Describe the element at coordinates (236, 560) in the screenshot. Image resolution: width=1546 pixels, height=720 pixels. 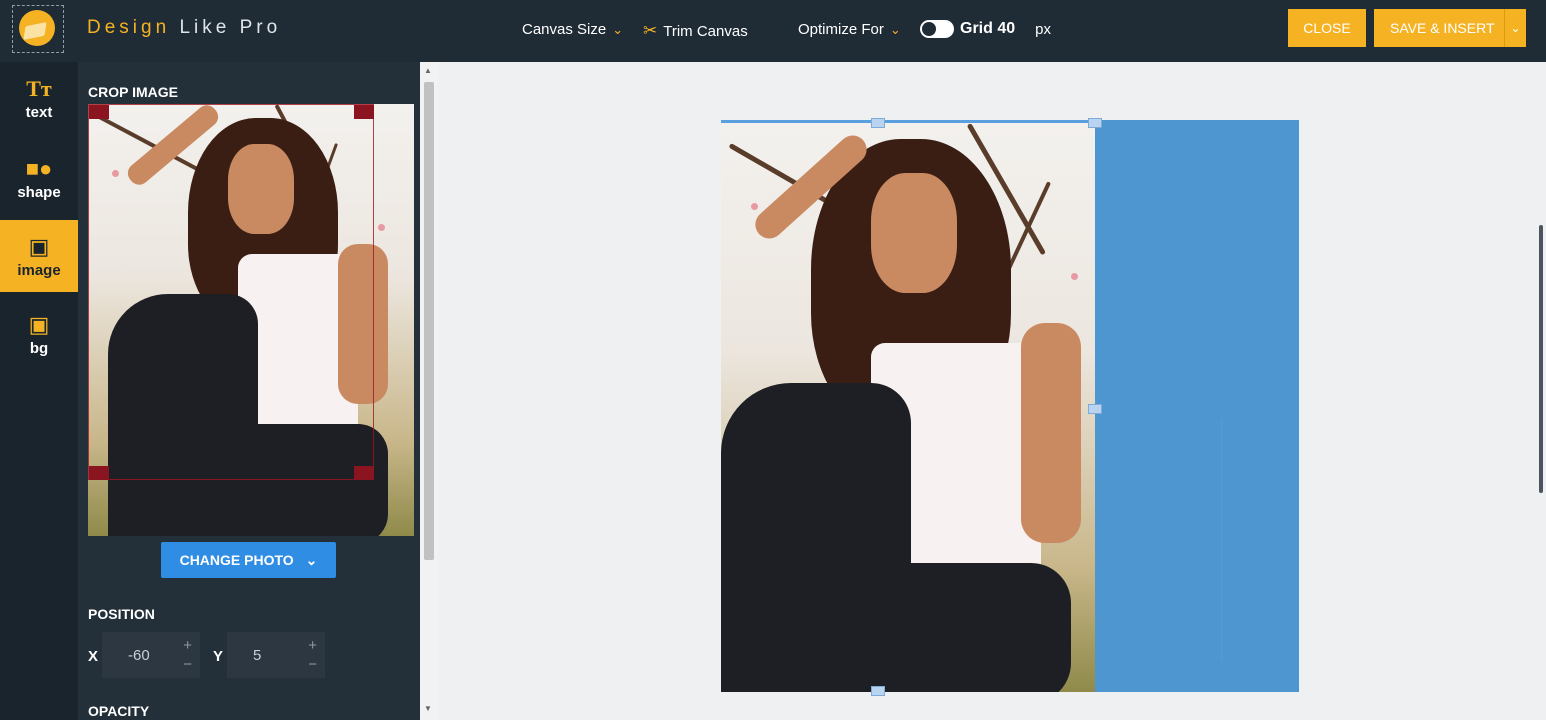
I see `change-photo-label: CHANGE PHOTO` at that location.